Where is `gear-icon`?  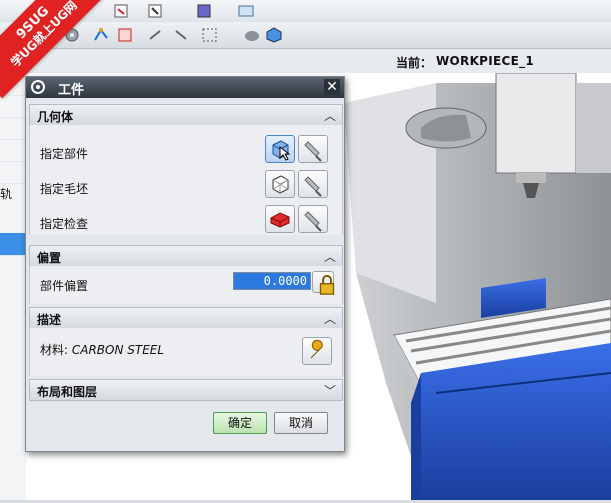 gear-icon is located at coordinates (38, 87).